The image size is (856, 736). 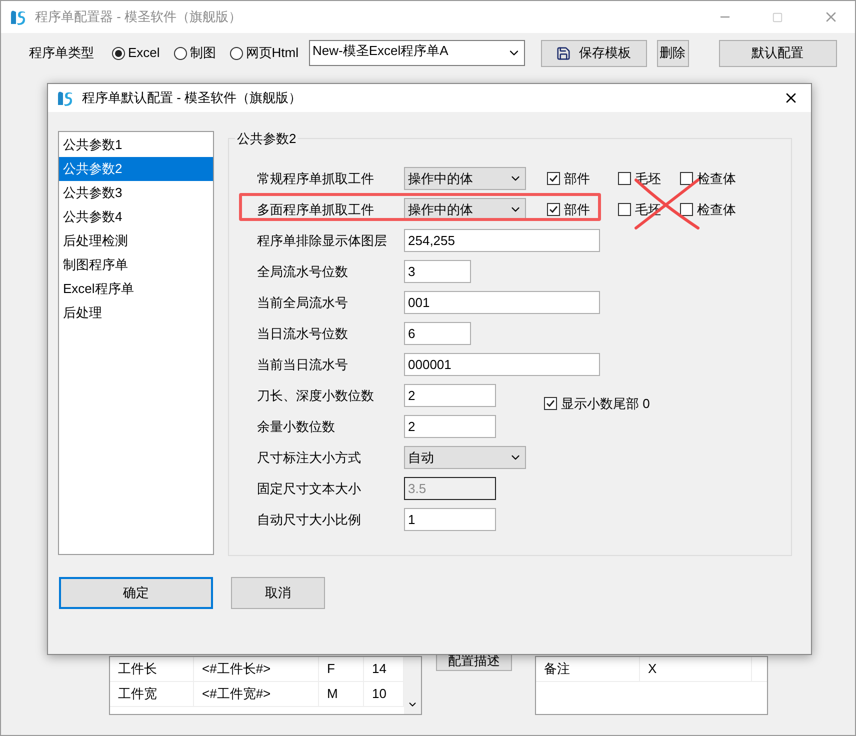 What do you see at coordinates (136, 289) in the screenshot?
I see `category-item: Excel程序单` at bounding box center [136, 289].